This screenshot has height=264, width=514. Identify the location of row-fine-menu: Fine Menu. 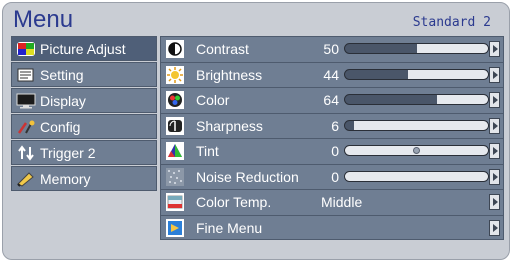
(332, 227).